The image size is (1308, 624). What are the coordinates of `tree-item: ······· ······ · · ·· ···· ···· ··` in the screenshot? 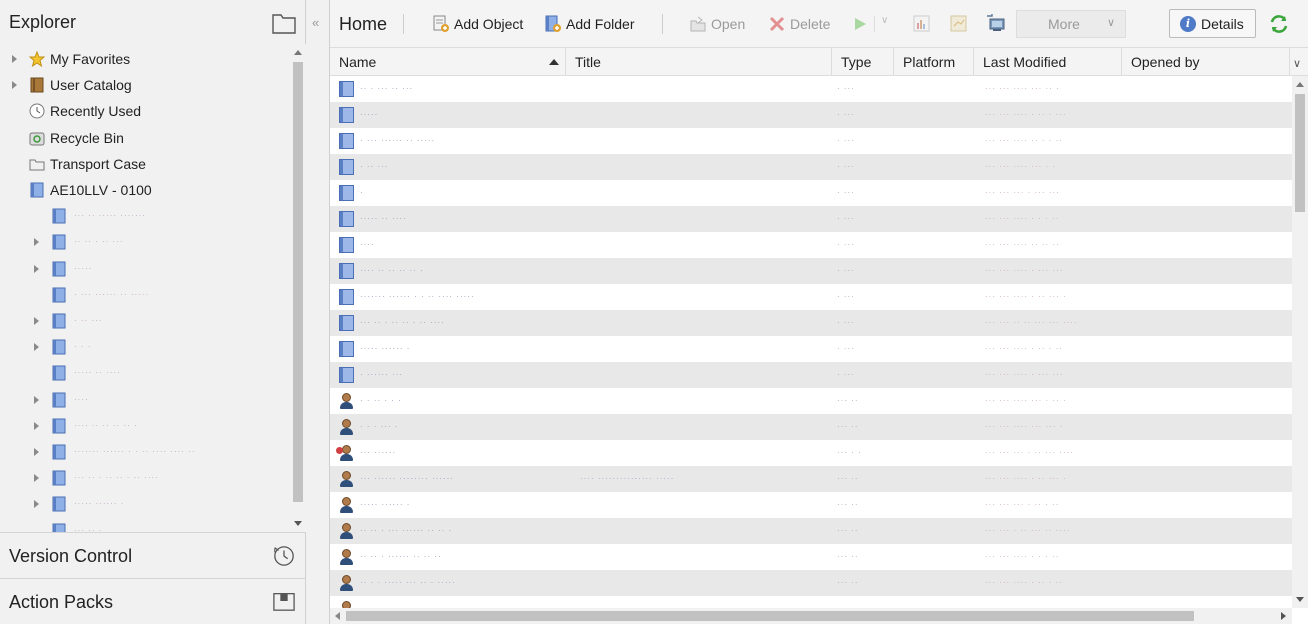 It's located at (145, 452).